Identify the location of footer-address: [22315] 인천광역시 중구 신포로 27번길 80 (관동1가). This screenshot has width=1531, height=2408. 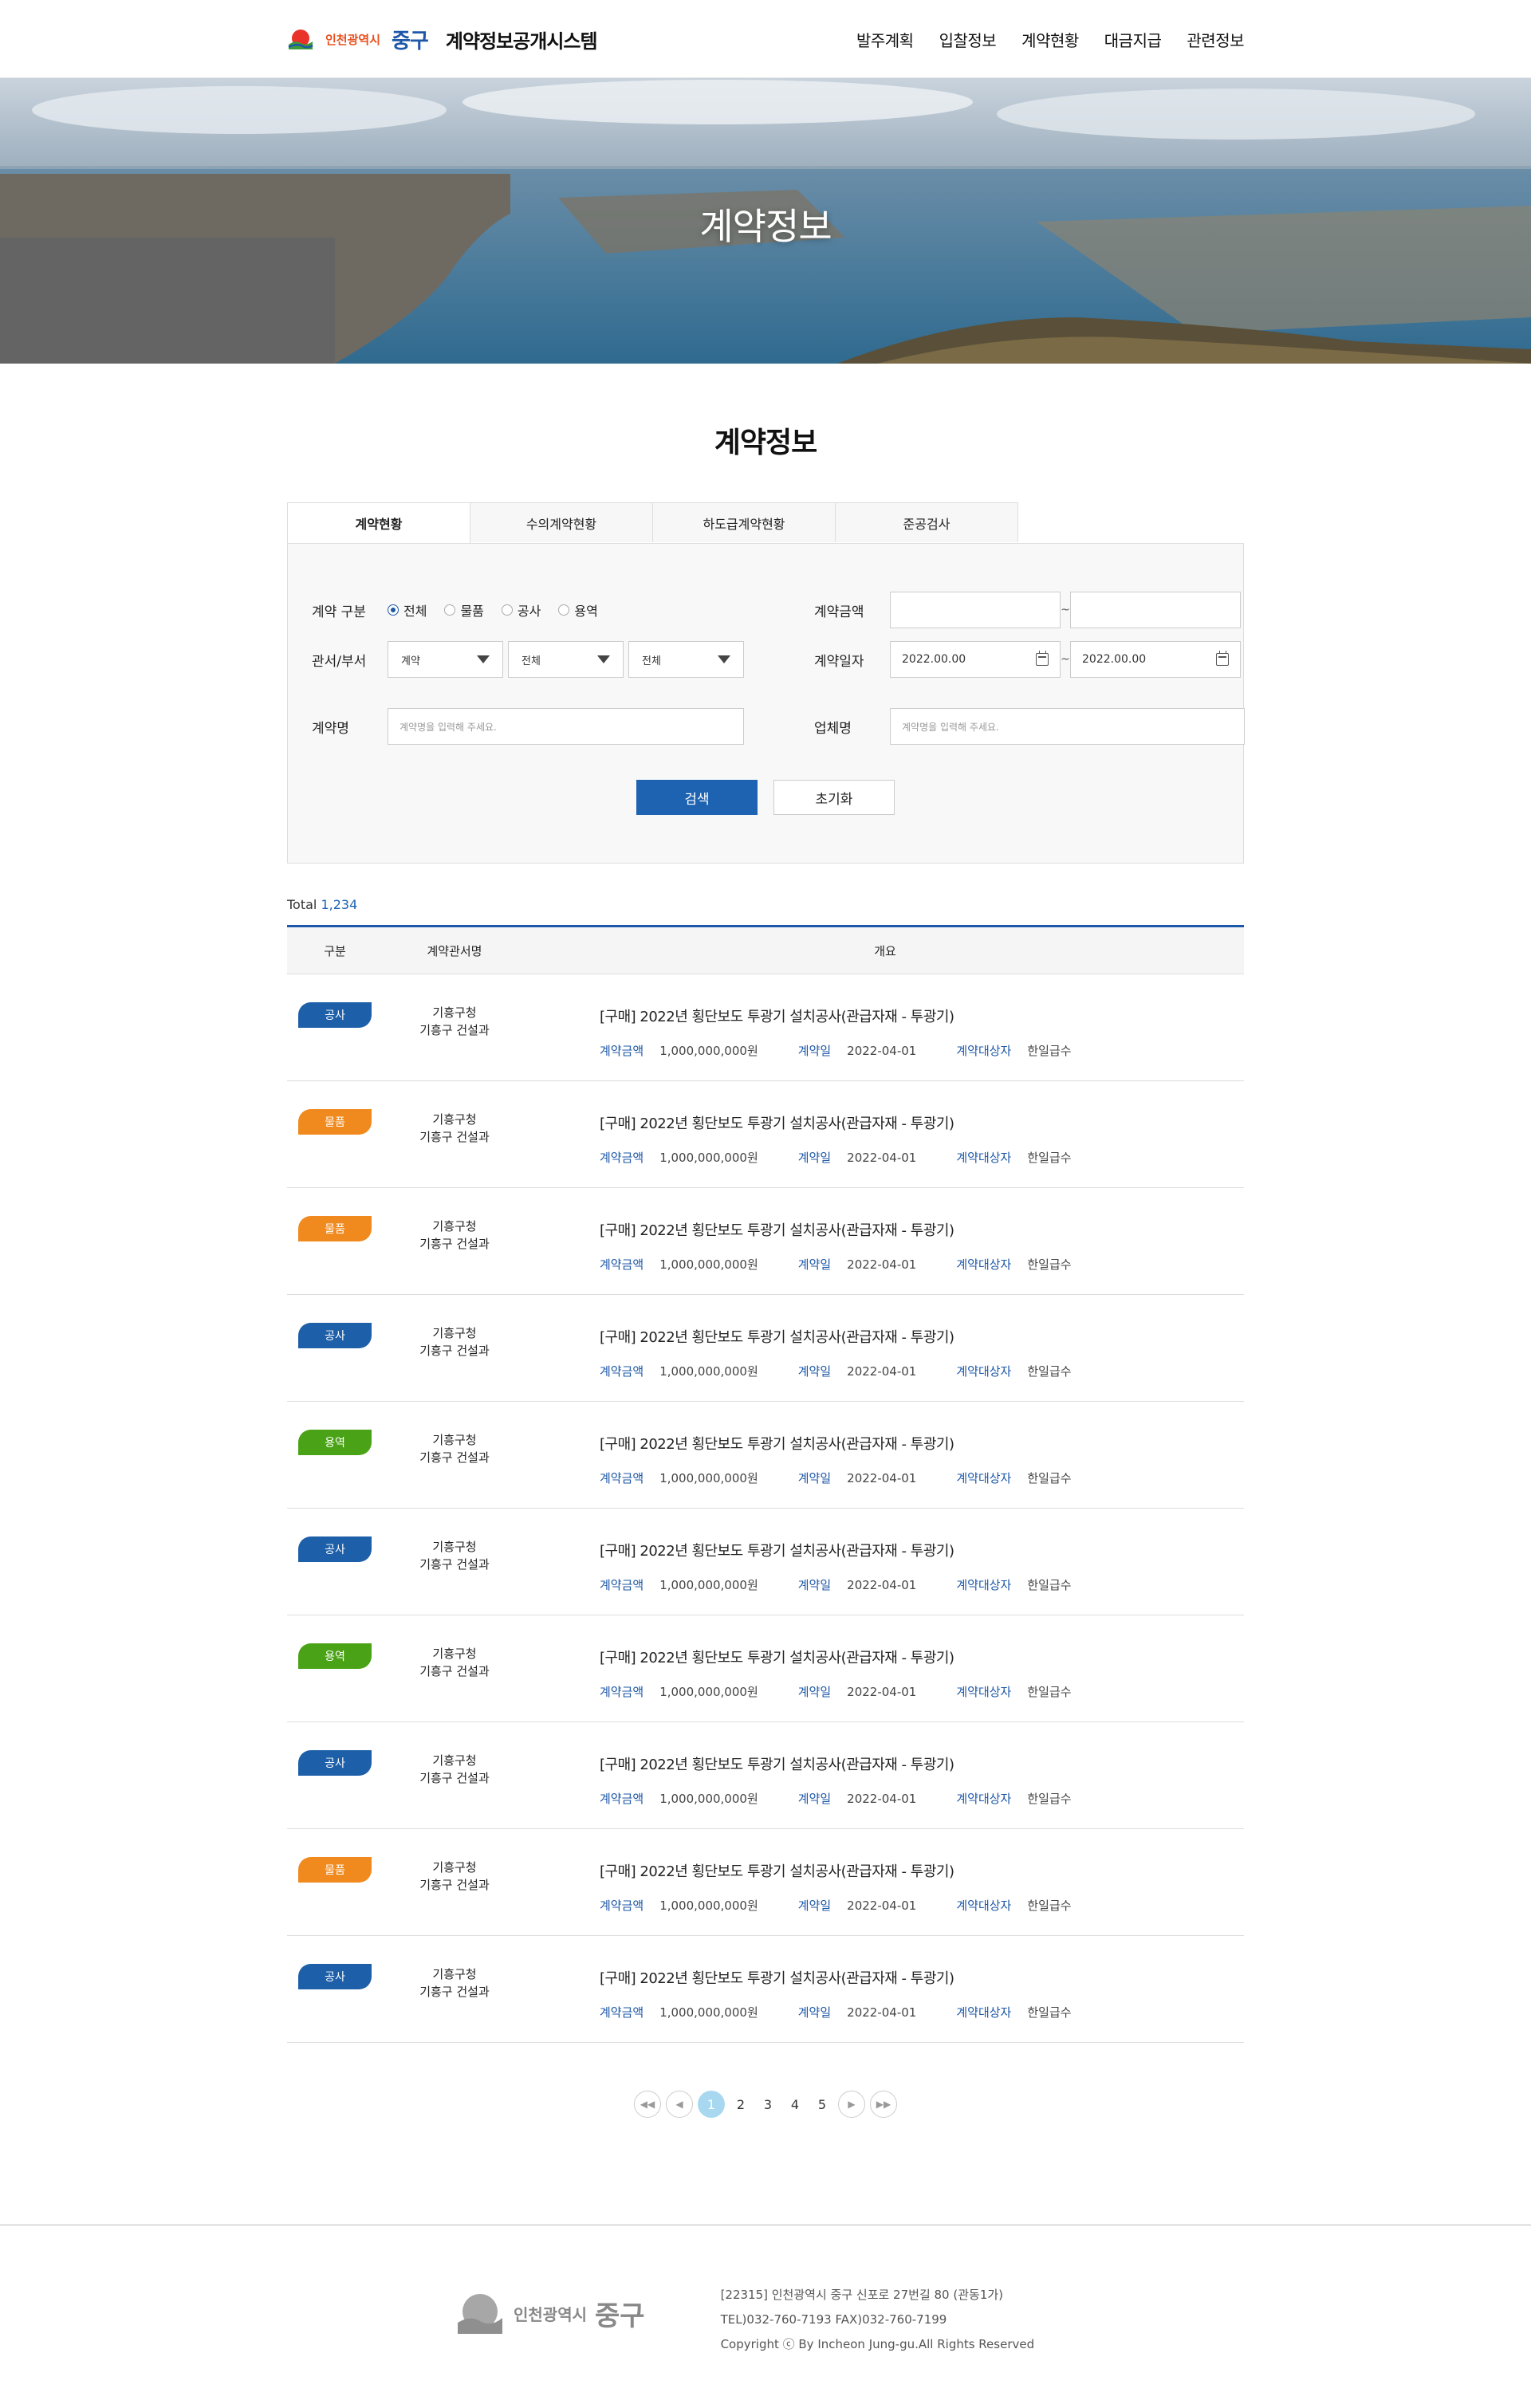
(862, 2295).